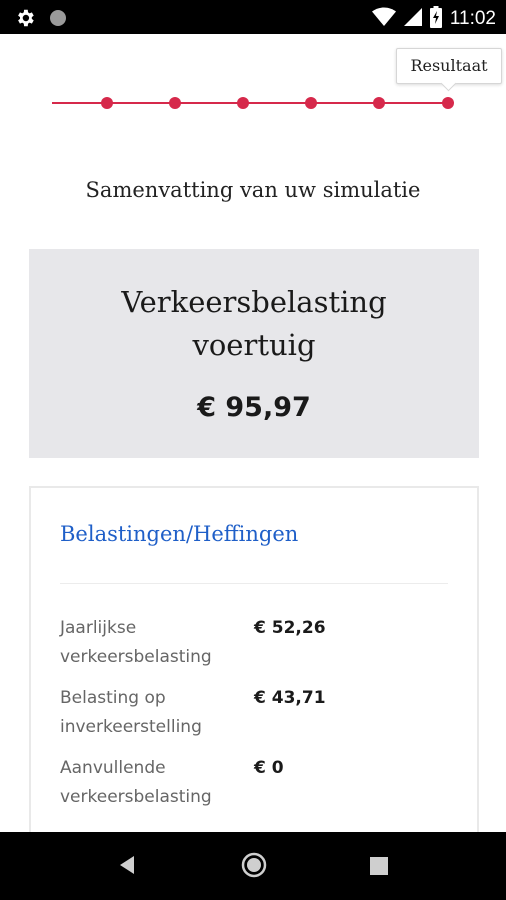 The width and height of the screenshot is (506, 900). I want to click on row-value: € 52,26, so click(290, 628).